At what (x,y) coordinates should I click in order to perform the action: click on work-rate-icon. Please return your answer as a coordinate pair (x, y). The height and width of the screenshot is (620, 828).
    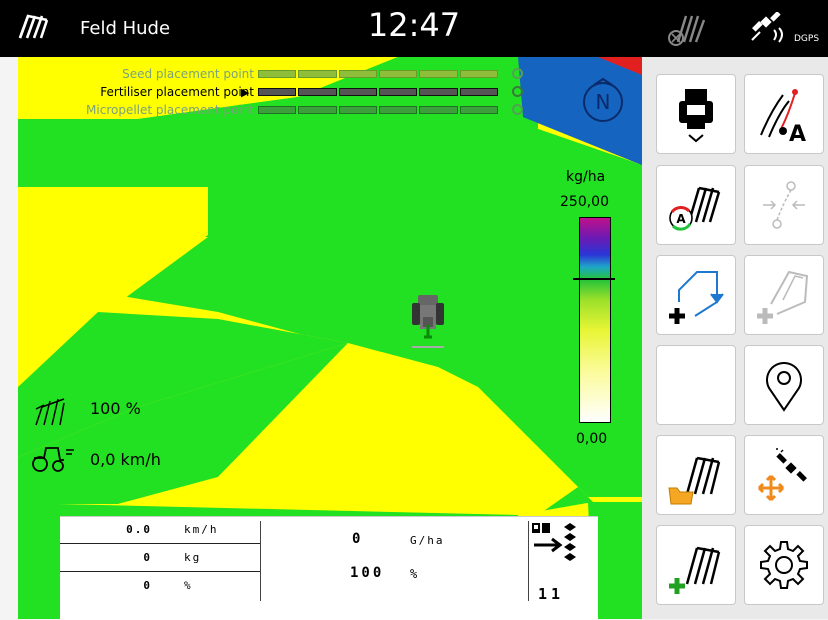
    Looking at the image, I should click on (50, 412).